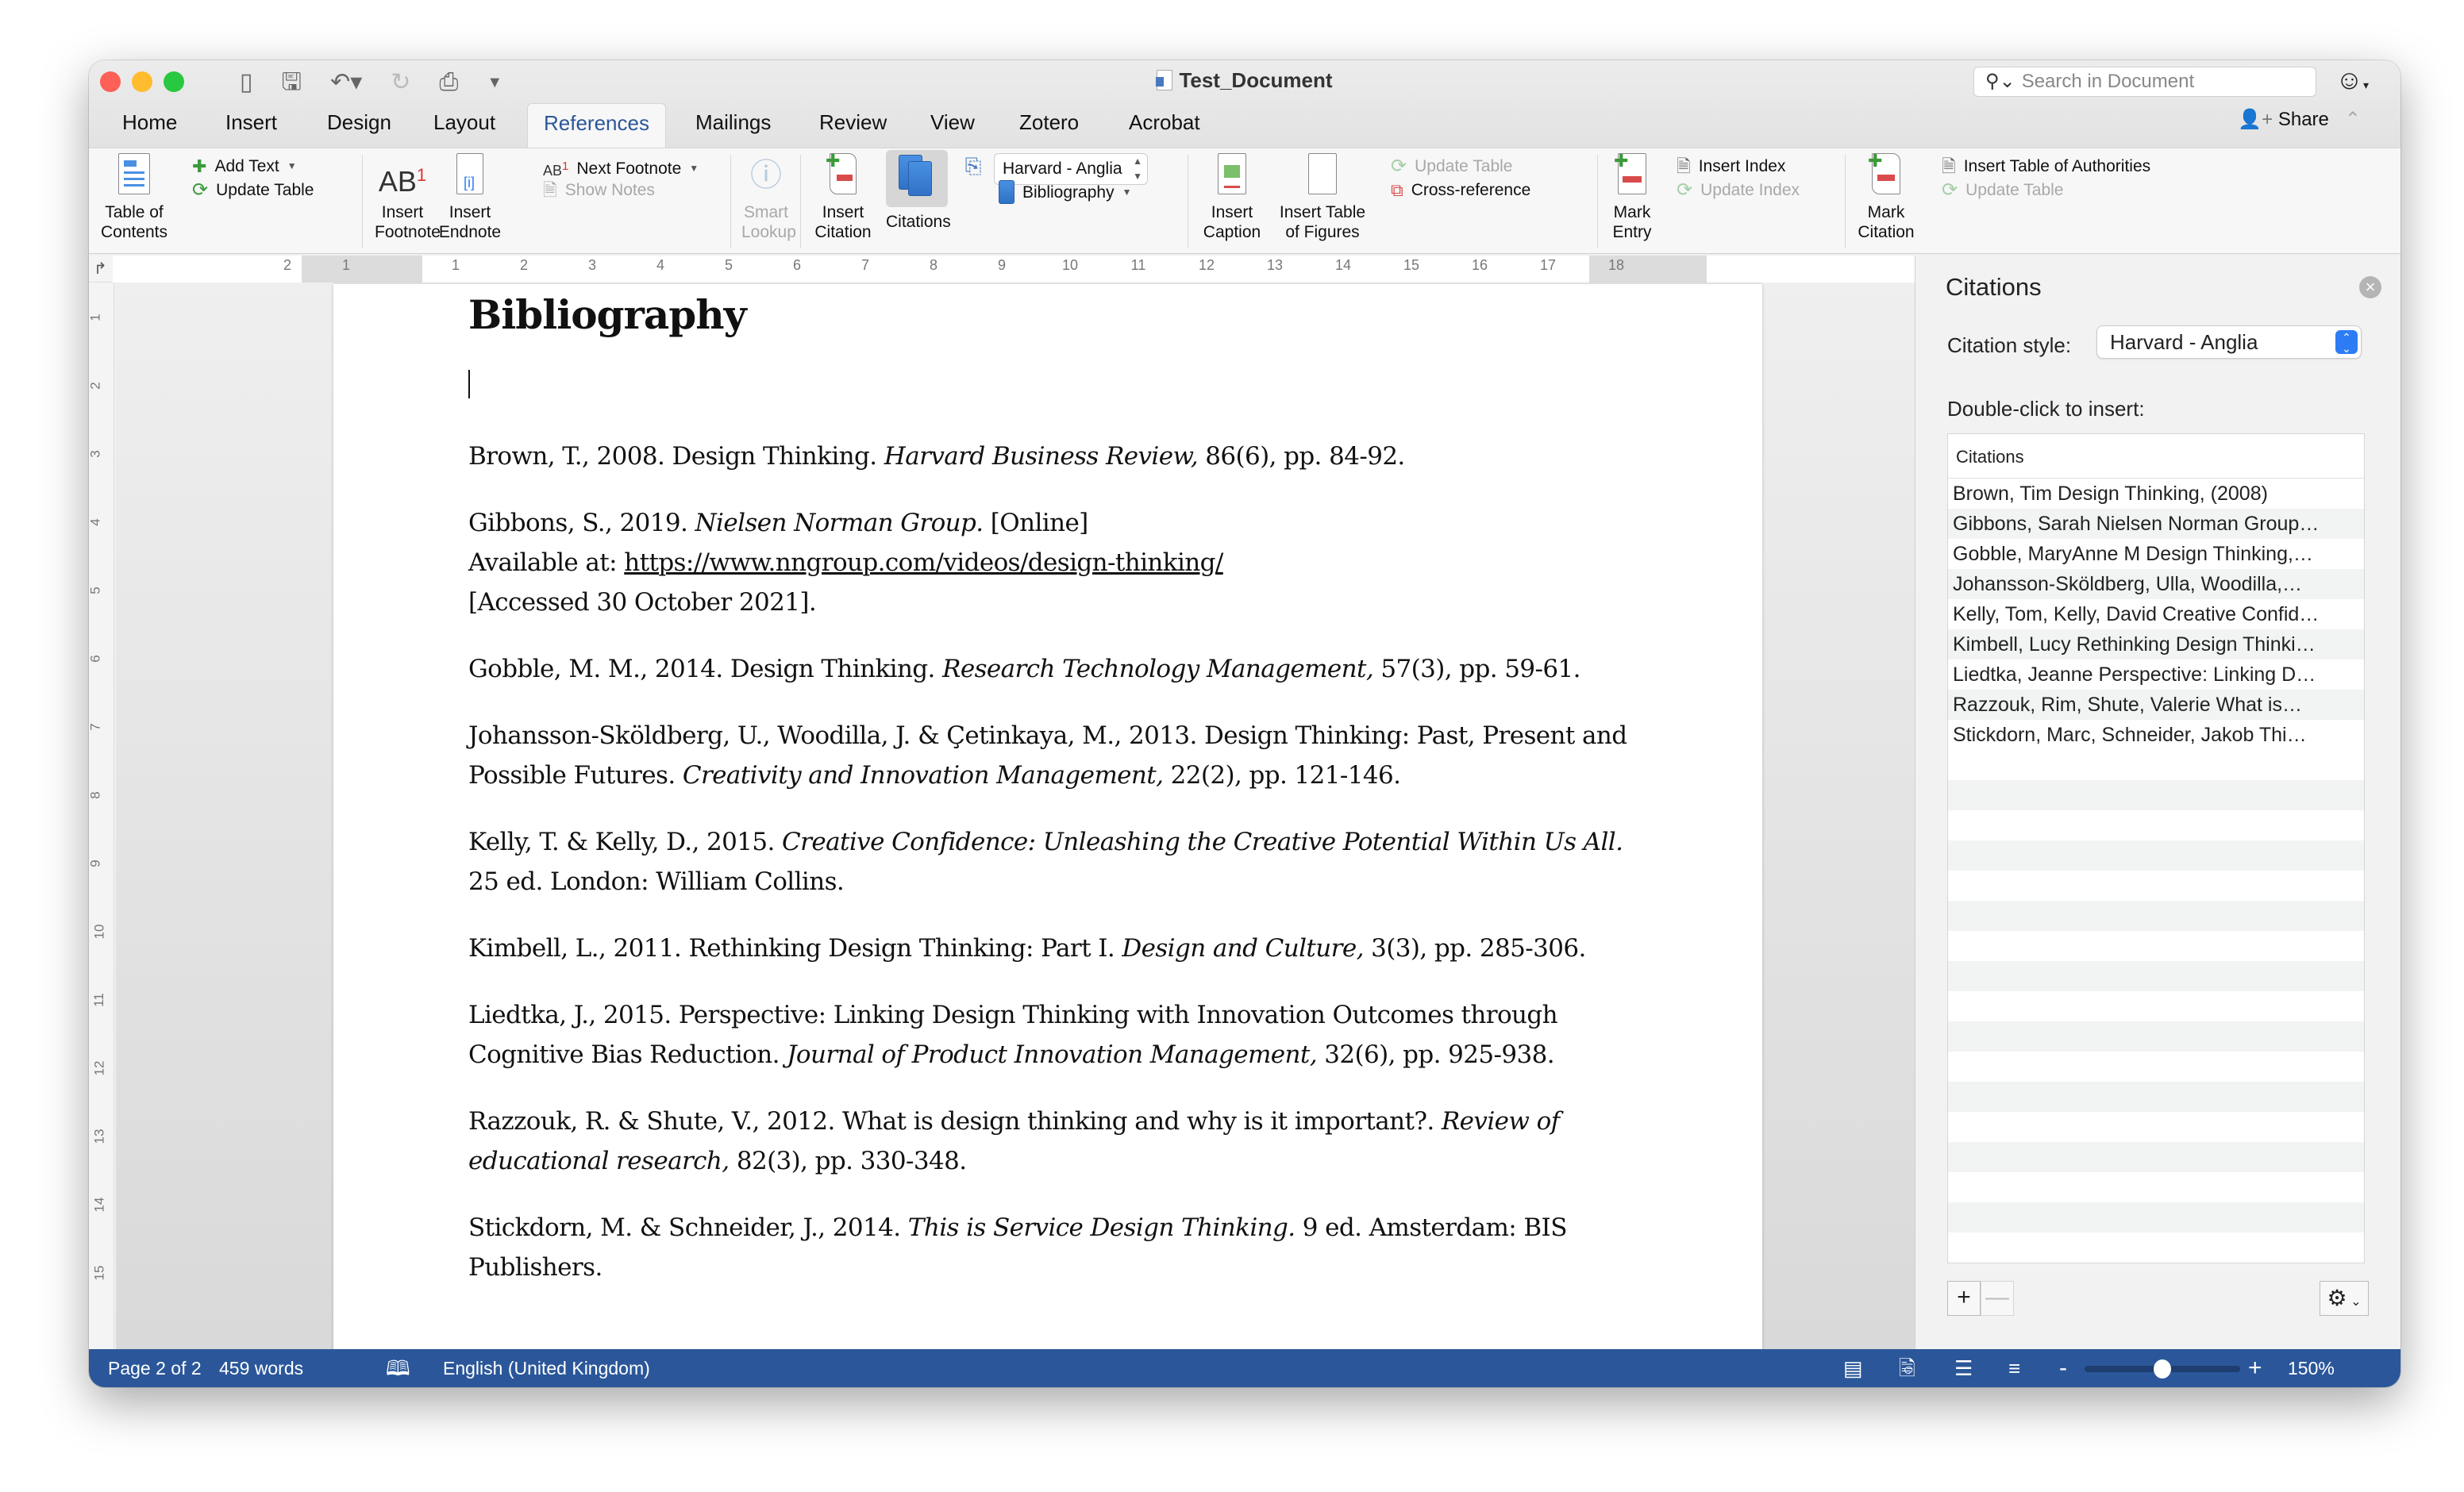 This screenshot has width=2464, height=1492. I want to click on tab-mailings: Mailings, so click(733, 126).